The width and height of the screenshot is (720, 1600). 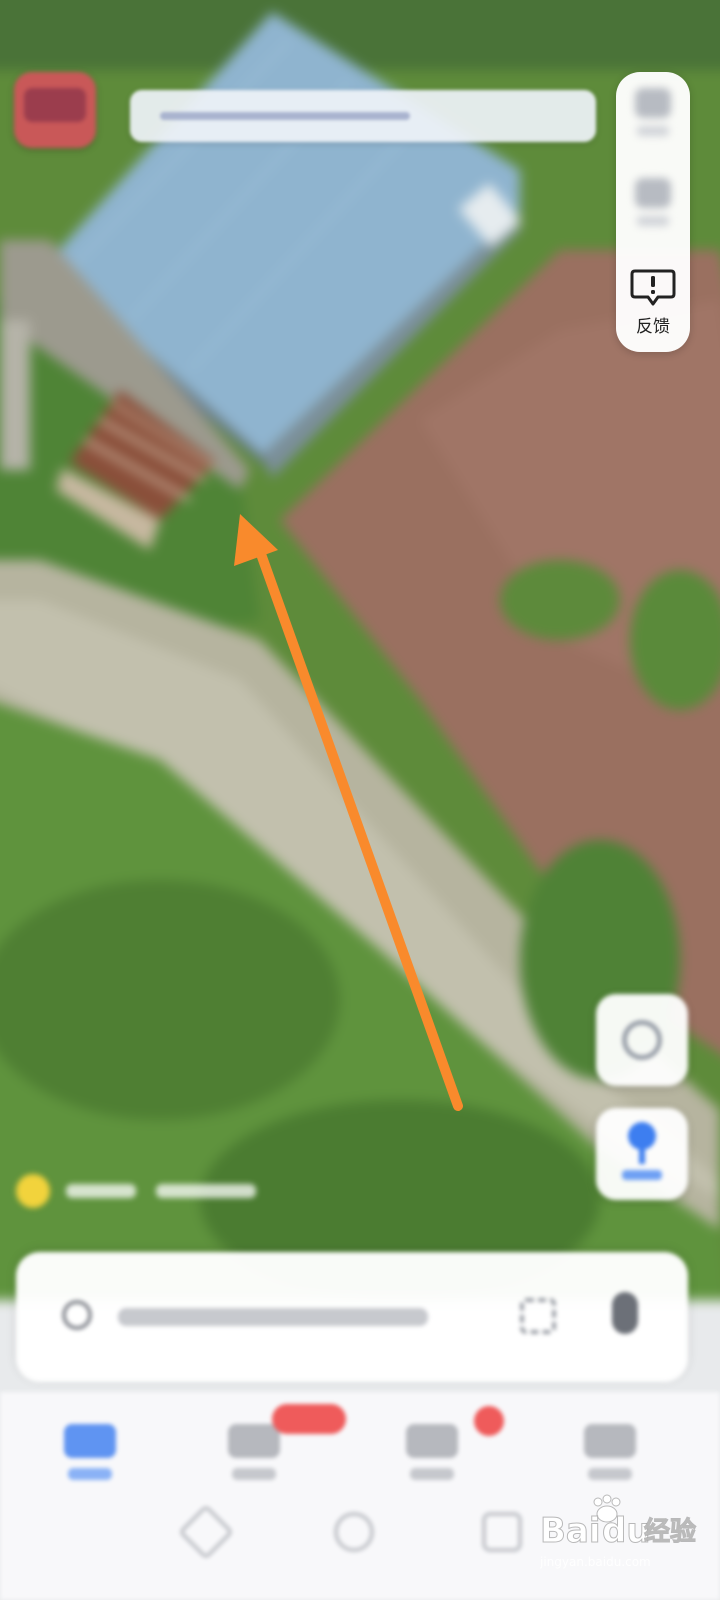 I want to click on trip-icon, so click(x=432, y=1441).